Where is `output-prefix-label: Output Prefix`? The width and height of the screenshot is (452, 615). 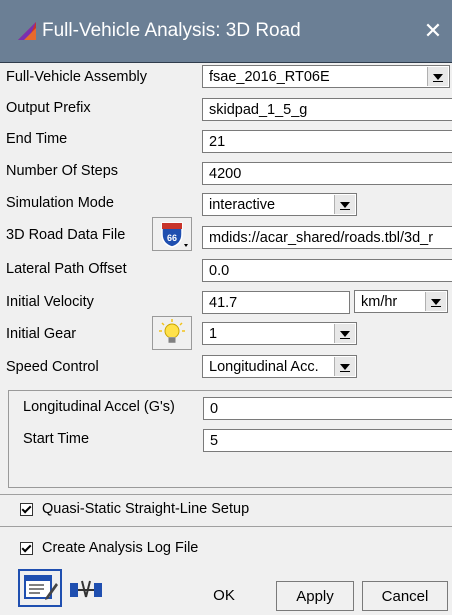 output-prefix-label: Output Prefix is located at coordinates (48, 108).